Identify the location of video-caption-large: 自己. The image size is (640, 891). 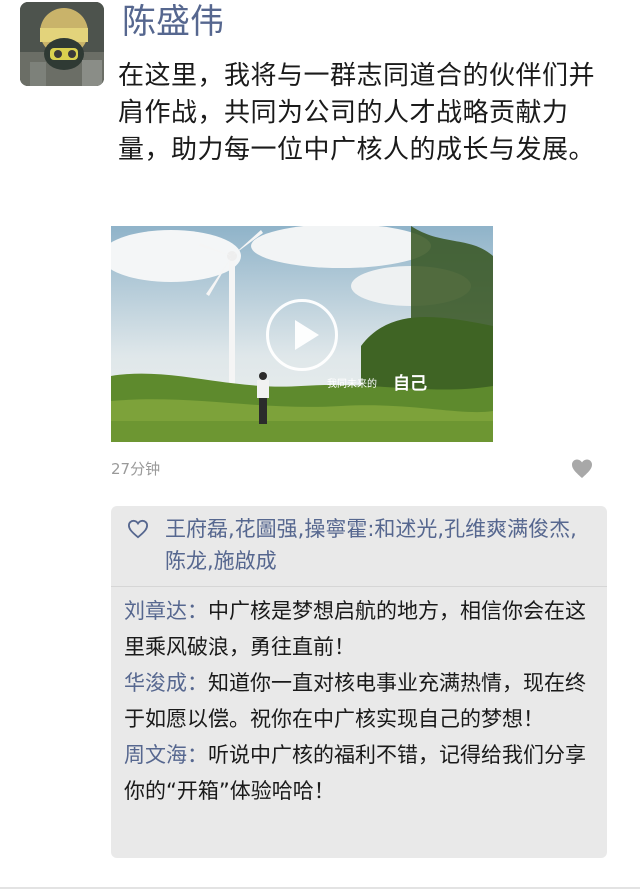
(410, 384).